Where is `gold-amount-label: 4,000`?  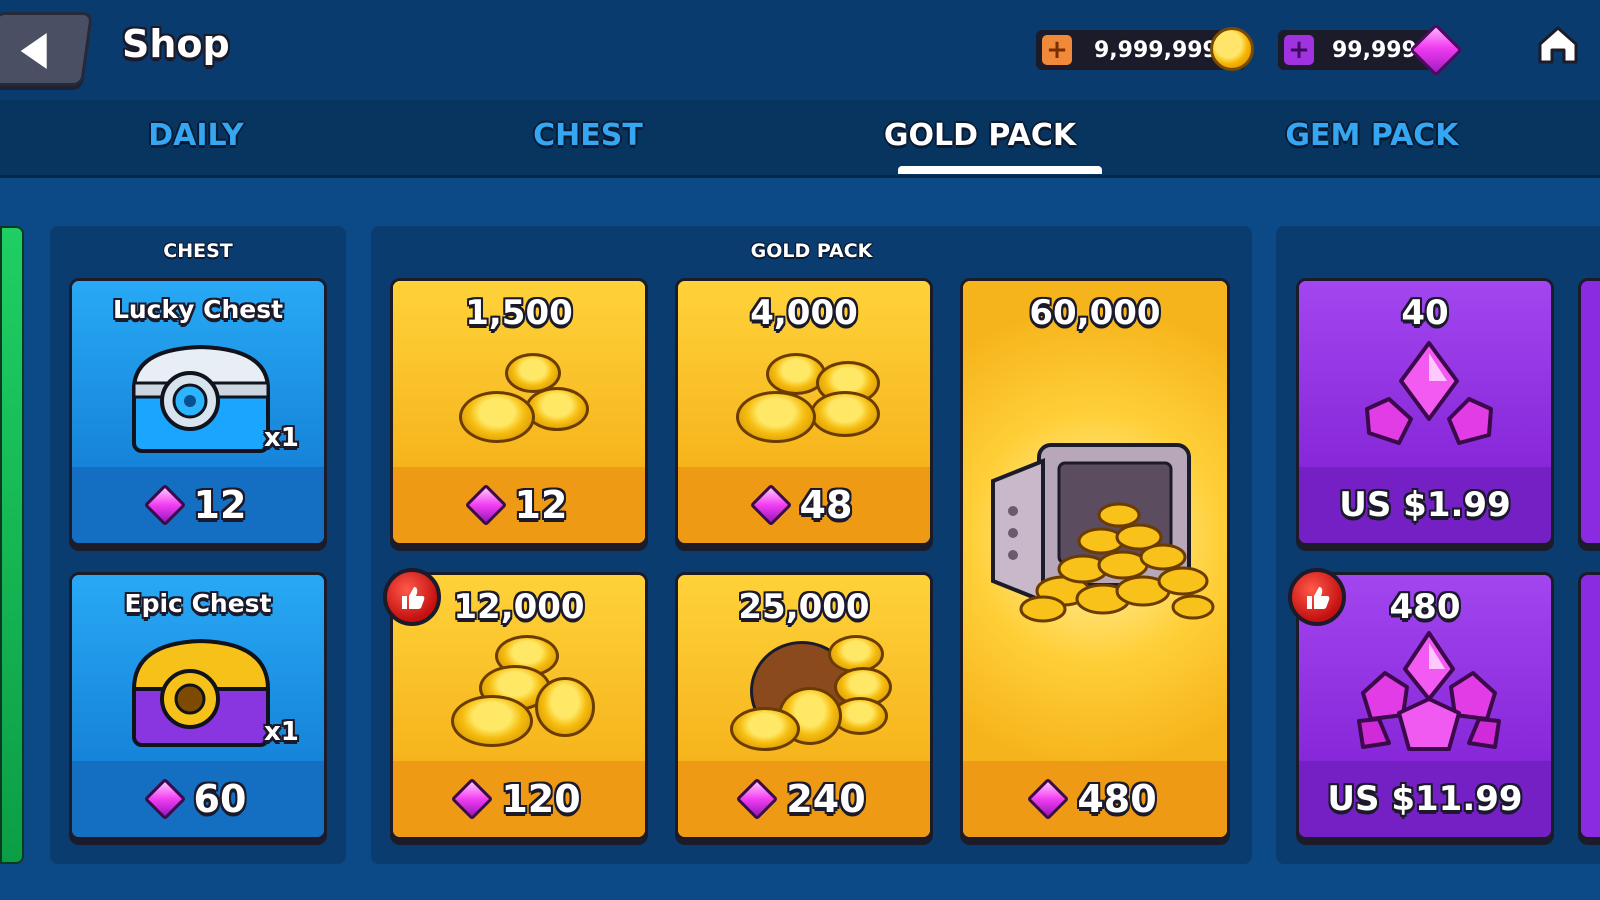
gold-amount-label: 4,000 is located at coordinates (804, 313).